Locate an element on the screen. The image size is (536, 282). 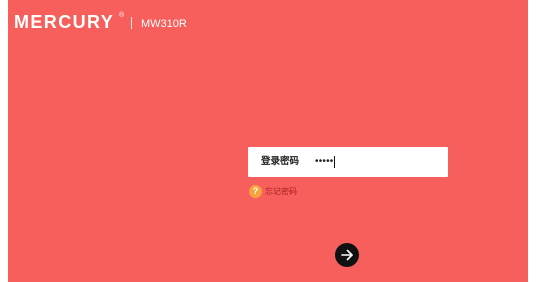
password-input: ••••• is located at coordinates (324, 162).